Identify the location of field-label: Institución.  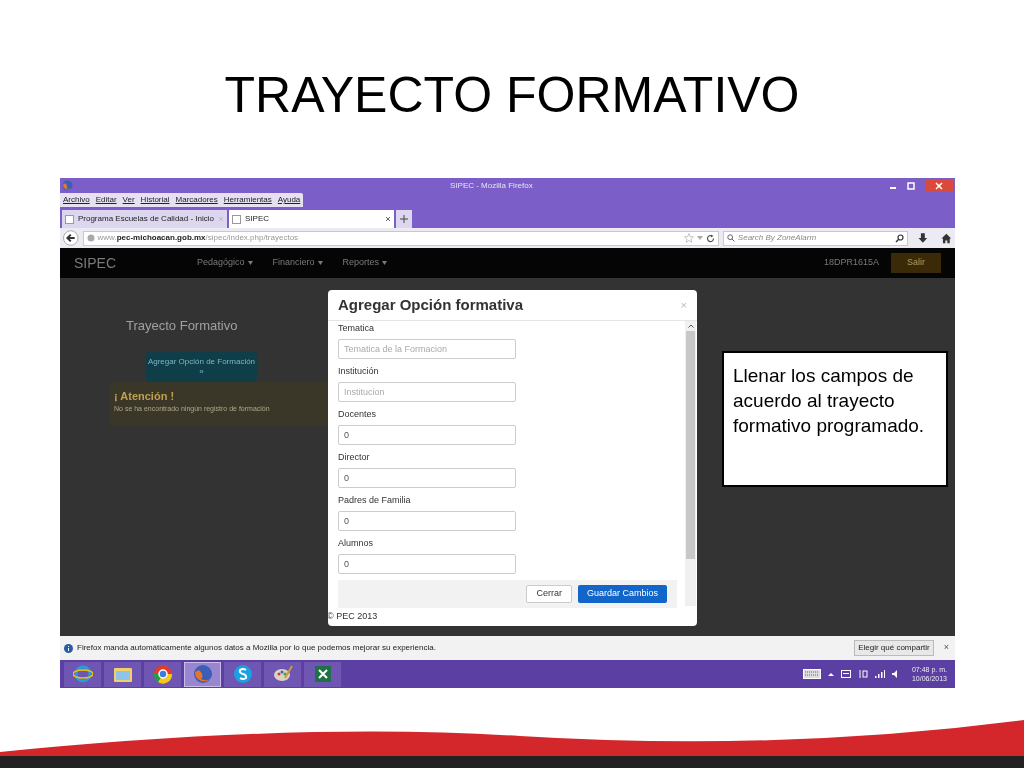
(359, 371).